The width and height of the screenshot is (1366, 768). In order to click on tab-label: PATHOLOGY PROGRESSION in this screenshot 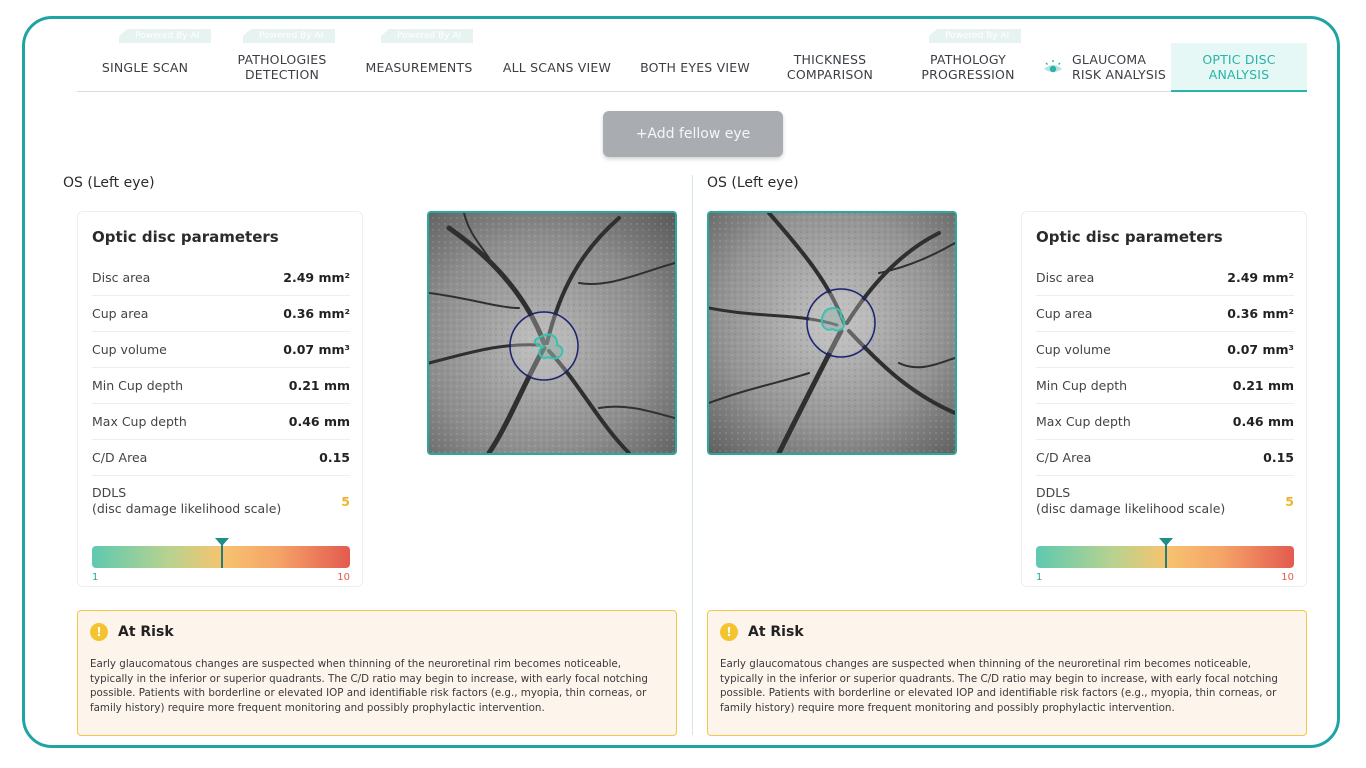, I will do `click(968, 67)`.